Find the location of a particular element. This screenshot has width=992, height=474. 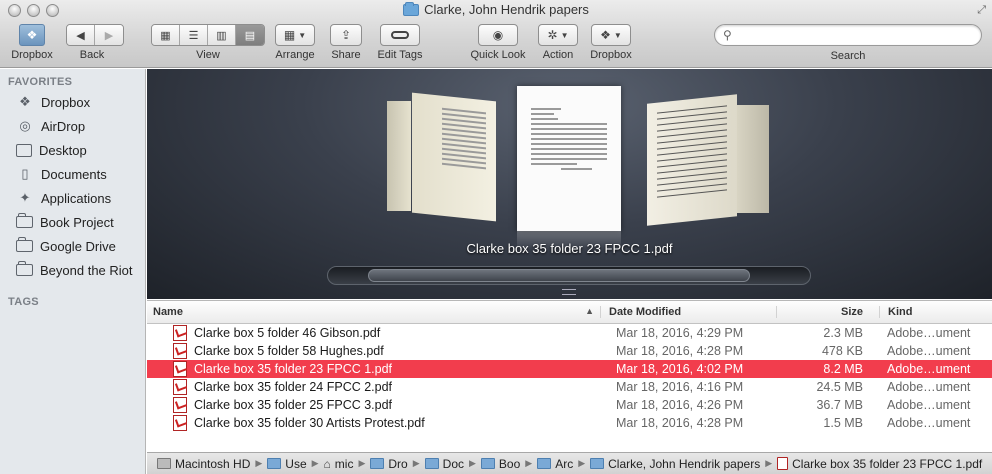

file-size: 1.5 MB is located at coordinates (843, 423).